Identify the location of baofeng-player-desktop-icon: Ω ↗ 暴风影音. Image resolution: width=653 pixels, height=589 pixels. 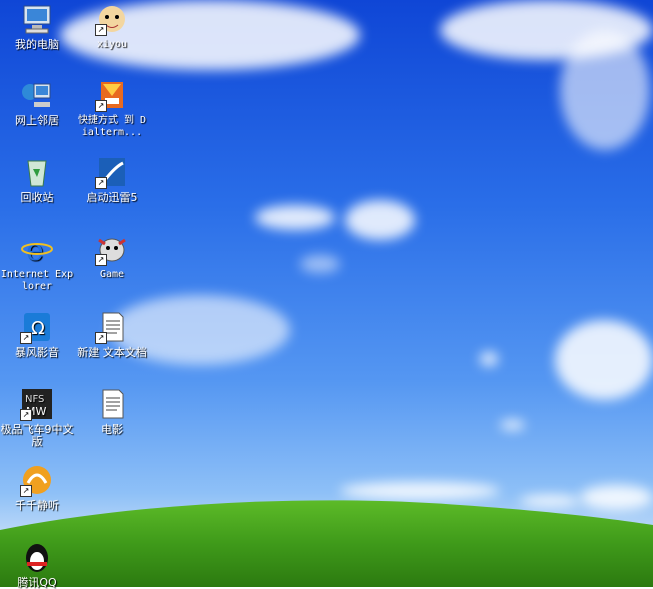
(37, 334).